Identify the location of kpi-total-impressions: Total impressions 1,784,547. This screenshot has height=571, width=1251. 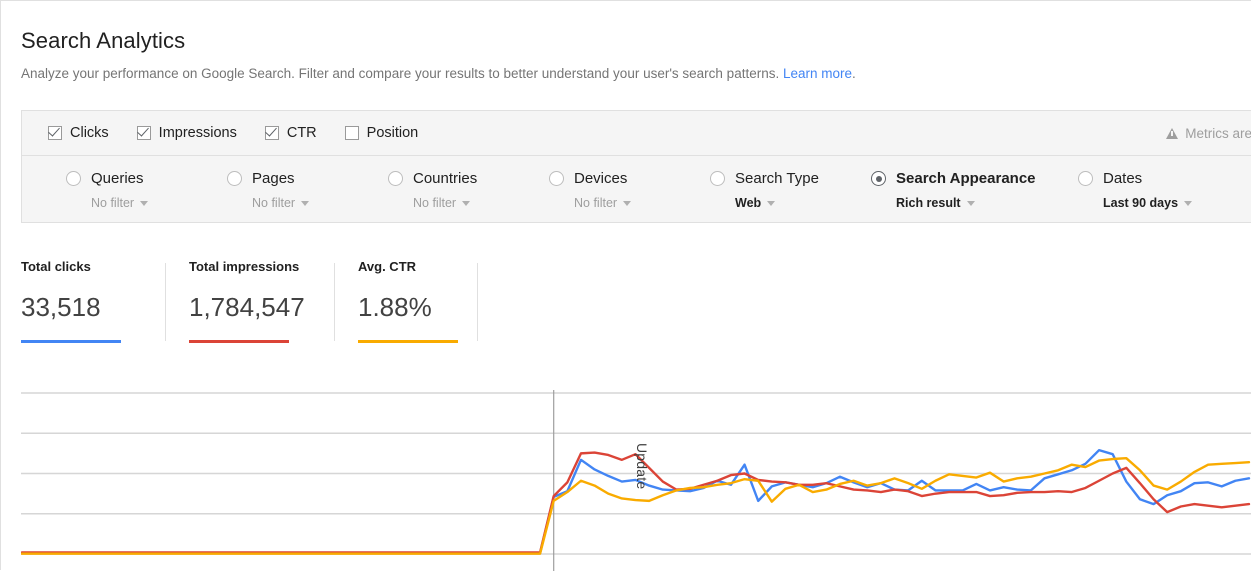
(250, 302).